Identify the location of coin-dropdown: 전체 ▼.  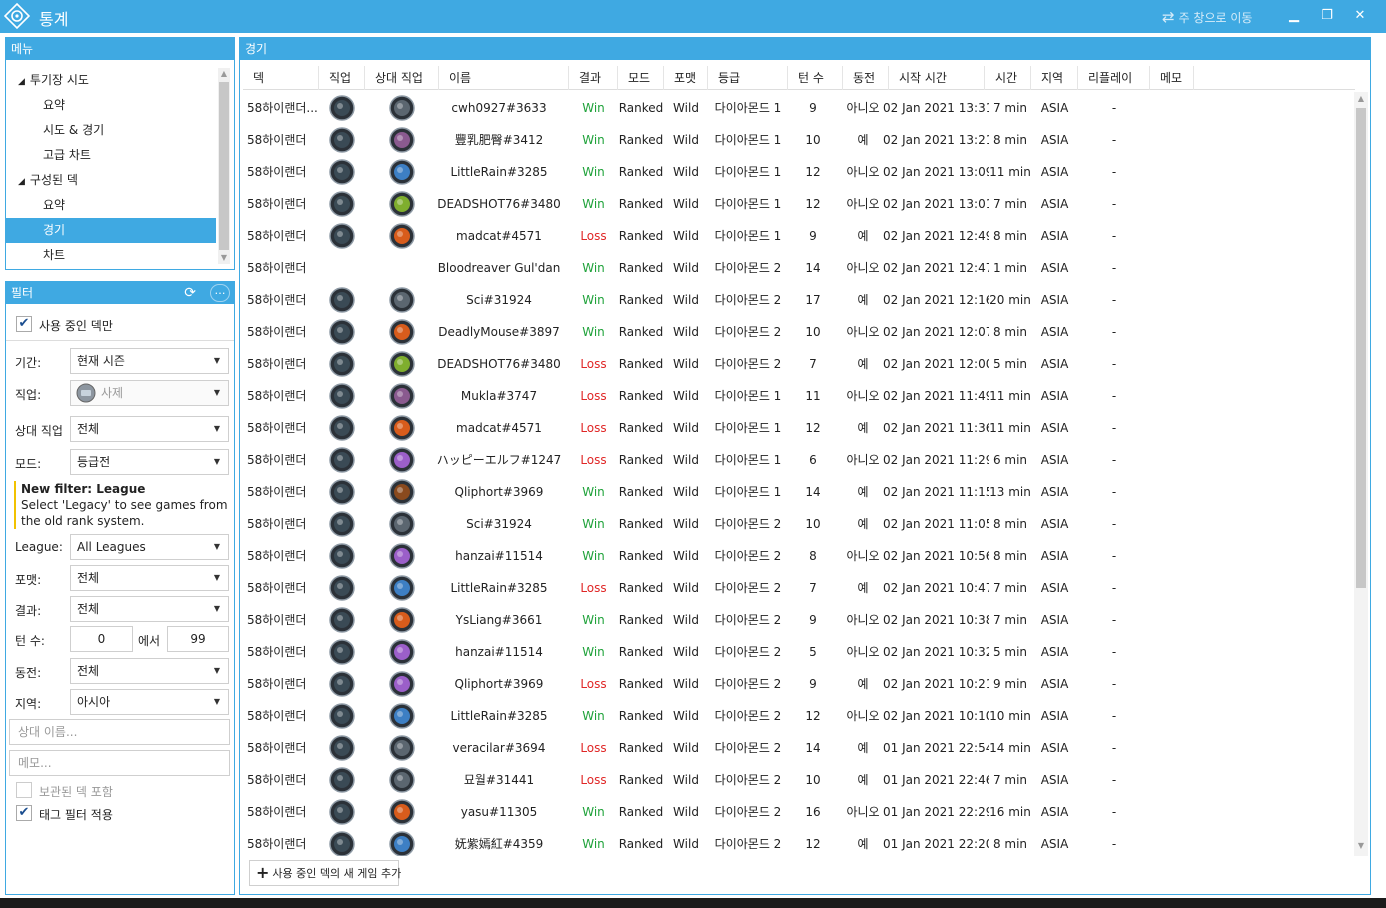
(149, 671).